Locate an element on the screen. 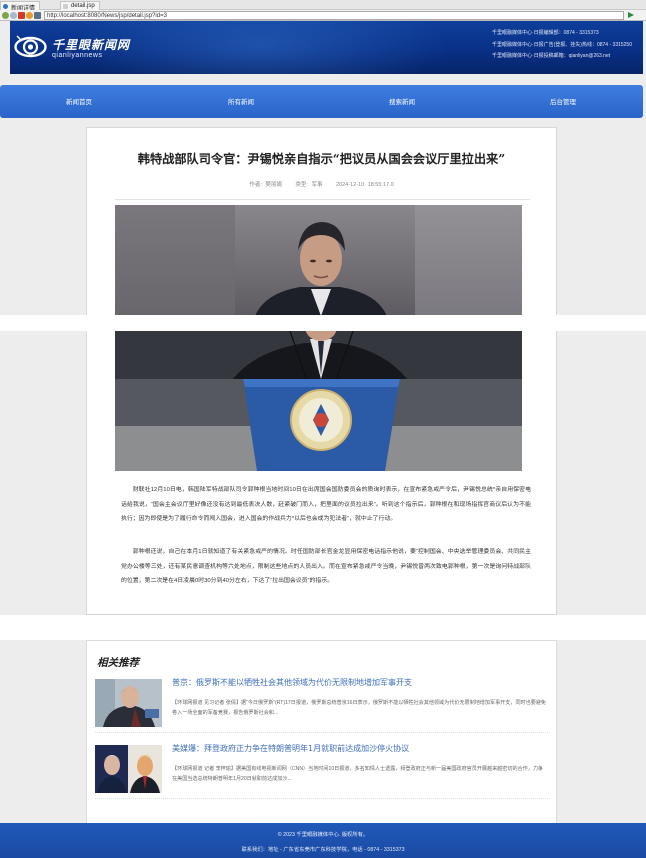 This screenshot has width=646, height=858. go-icon is located at coordinates (631, 15).